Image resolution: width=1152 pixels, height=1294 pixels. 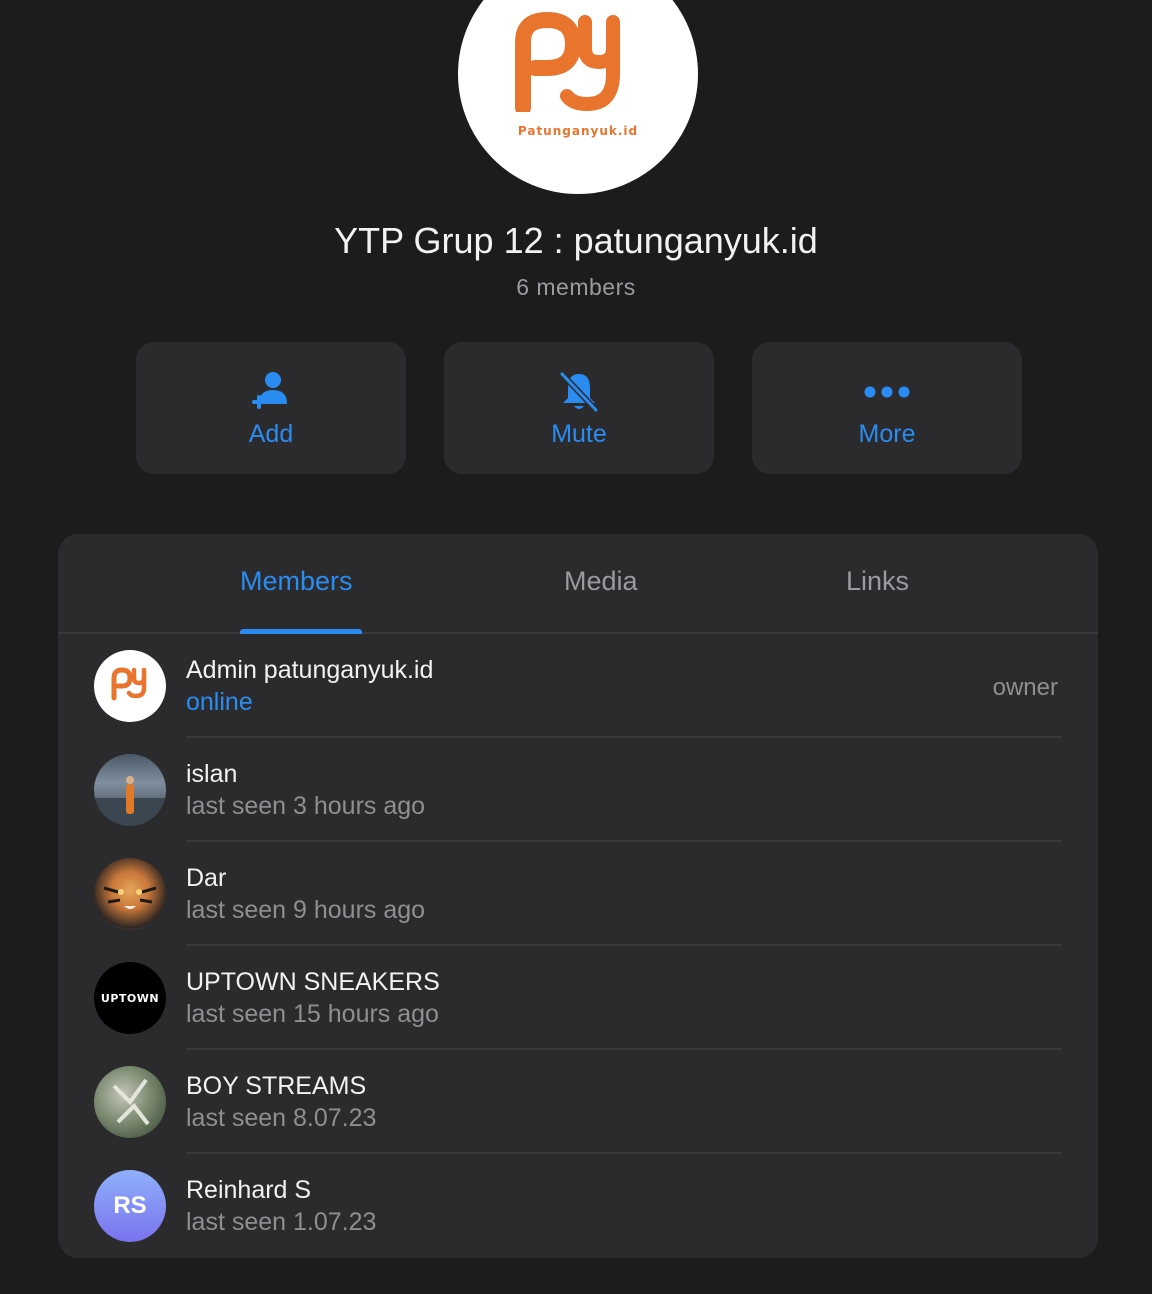 I want to click on add-button: Add, so click(x=271, y=408).